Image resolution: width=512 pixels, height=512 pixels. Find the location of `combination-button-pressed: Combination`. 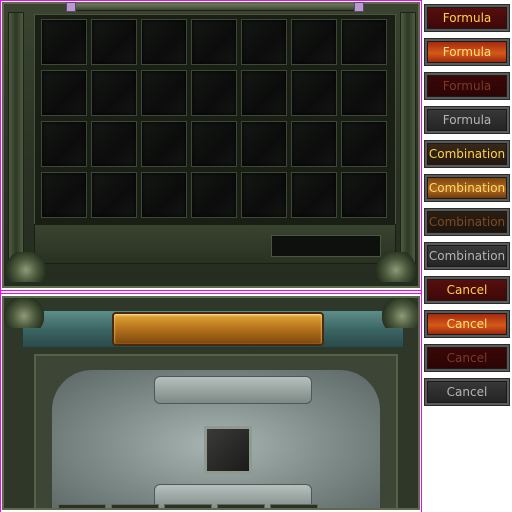

combination-button-pressed: Combination is located at coordinates (467, 222).